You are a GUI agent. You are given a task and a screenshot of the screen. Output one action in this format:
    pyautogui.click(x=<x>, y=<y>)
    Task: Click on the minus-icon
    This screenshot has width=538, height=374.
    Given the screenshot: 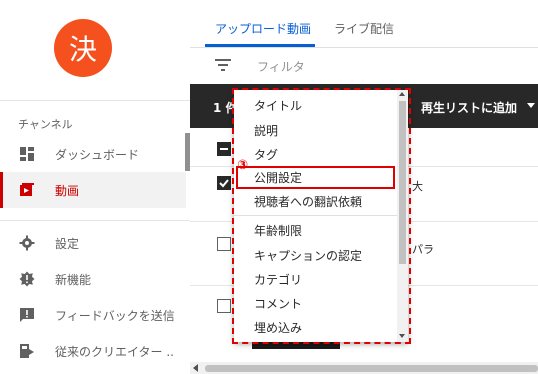 What is the action you would take?
    pyautogui.click(x=224, y=149)
    